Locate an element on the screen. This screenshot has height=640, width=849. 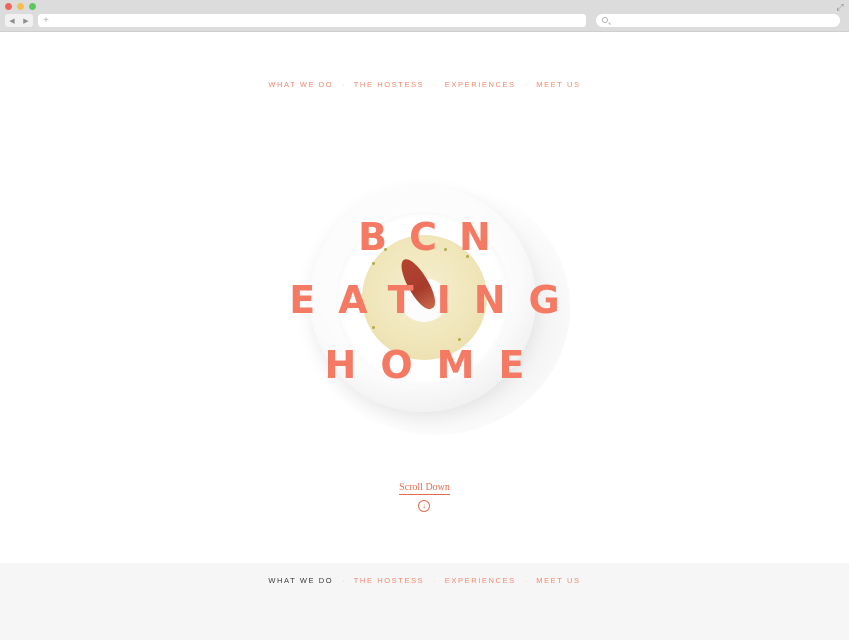
new-tab-icon: + is located at coordinates (46, 20).